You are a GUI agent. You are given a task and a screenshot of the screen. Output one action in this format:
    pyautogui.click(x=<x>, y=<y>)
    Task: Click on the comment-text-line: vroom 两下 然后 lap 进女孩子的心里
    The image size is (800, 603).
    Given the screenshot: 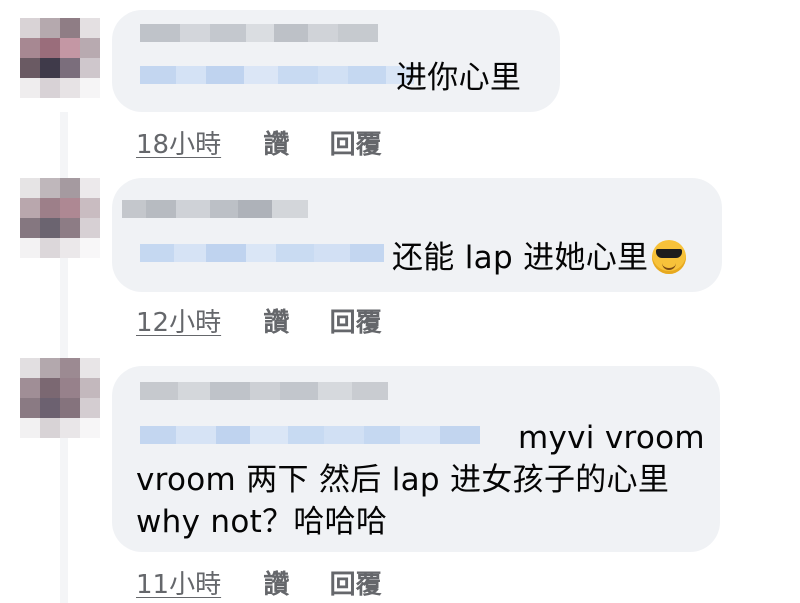 What is the action you would take?
    pyautogui.click(x=403, y=480)
    